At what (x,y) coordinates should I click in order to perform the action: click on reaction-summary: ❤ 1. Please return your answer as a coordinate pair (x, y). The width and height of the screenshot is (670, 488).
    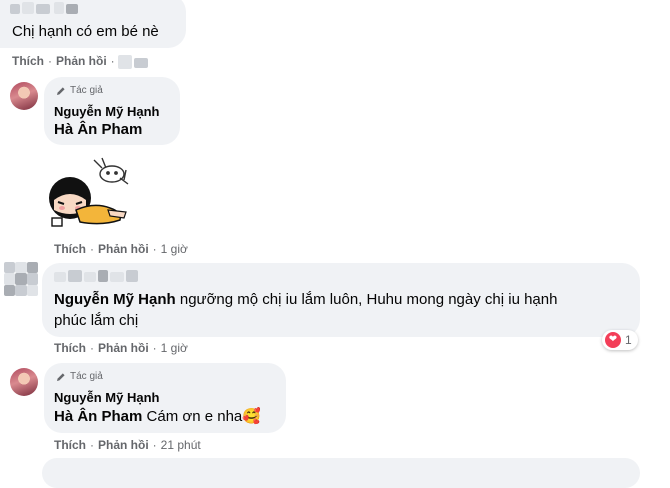
    Looking at the image, I should click on (620, 340).